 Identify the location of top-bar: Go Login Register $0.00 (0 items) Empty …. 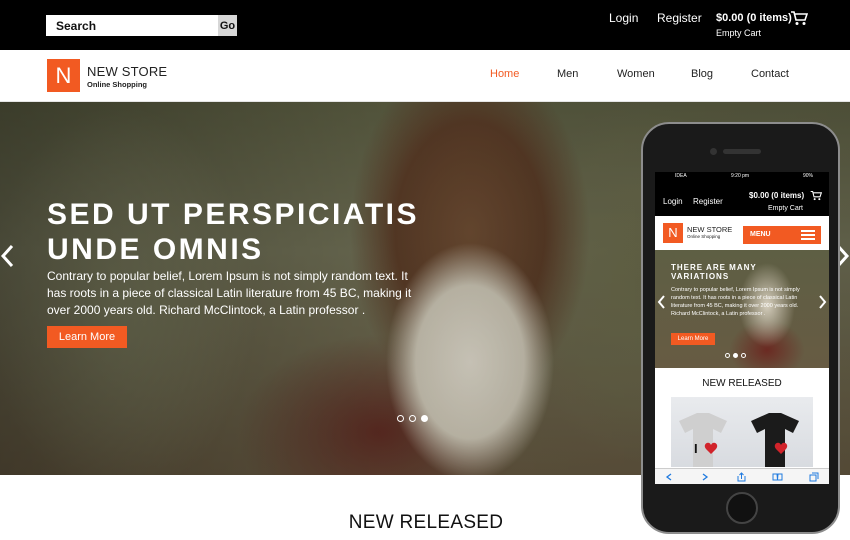
(425, 25).